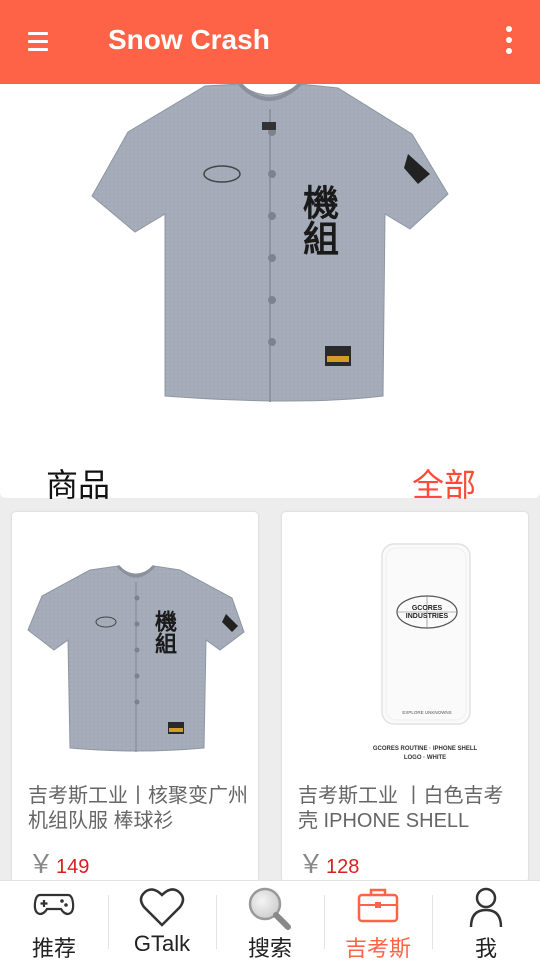 The image size is (540, 960). Describe the element at coordinates (509, 42) in the screenshot. I see `more-options-icon` at that location.